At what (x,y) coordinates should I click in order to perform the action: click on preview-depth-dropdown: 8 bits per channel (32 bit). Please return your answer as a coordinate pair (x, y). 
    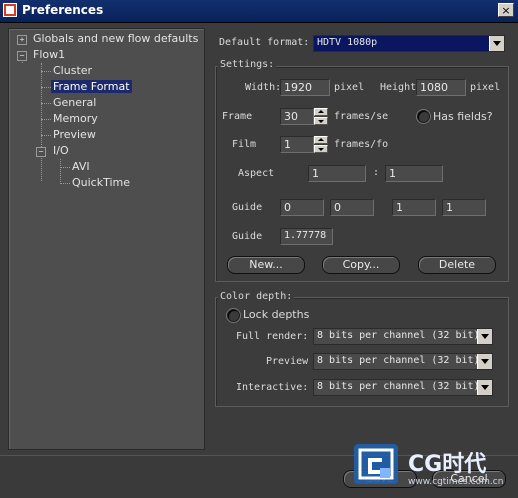
    Looking at the image, I should click on (403, 361).